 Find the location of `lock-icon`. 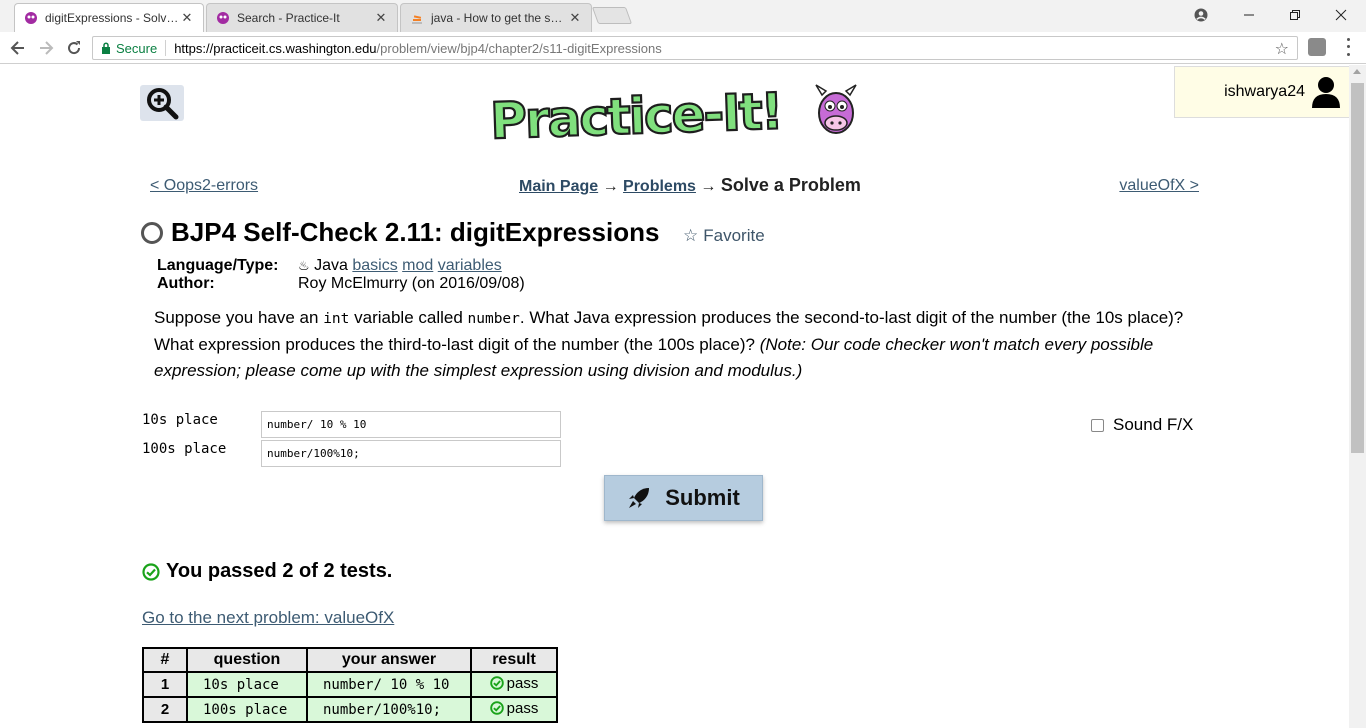

lock-icon is located at coordinates (106, 48).